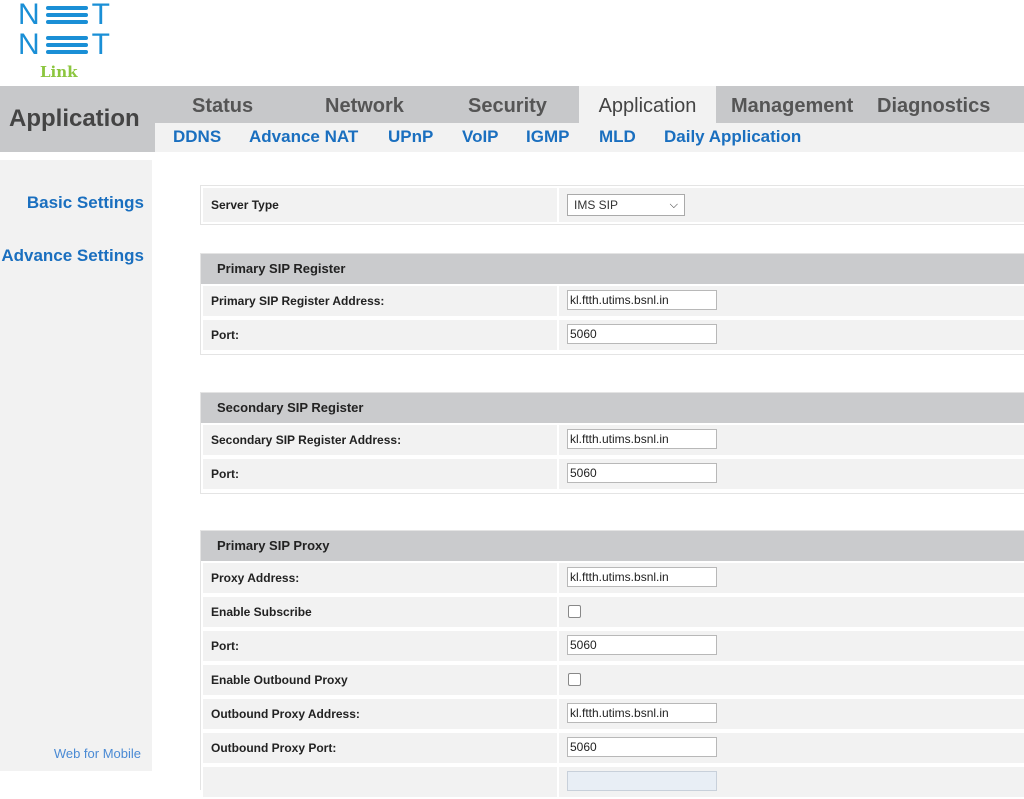  Describe the element at coordinates (792, 104) in the screenshot. I see `tab-management: Management` at that location.